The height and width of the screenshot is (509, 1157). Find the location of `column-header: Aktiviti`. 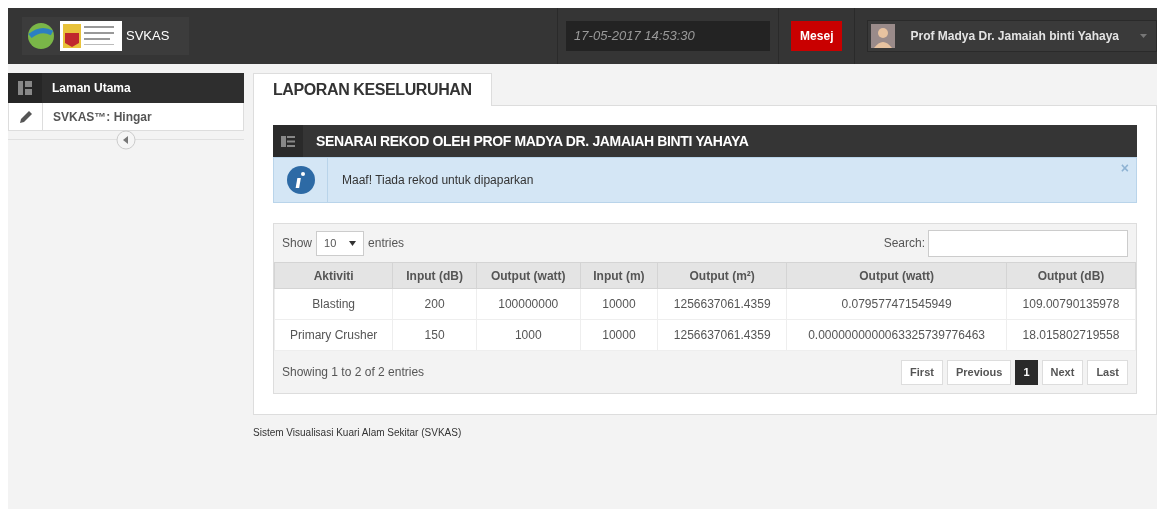

column-header: Aktiviti is located at coordinates (333, 275).